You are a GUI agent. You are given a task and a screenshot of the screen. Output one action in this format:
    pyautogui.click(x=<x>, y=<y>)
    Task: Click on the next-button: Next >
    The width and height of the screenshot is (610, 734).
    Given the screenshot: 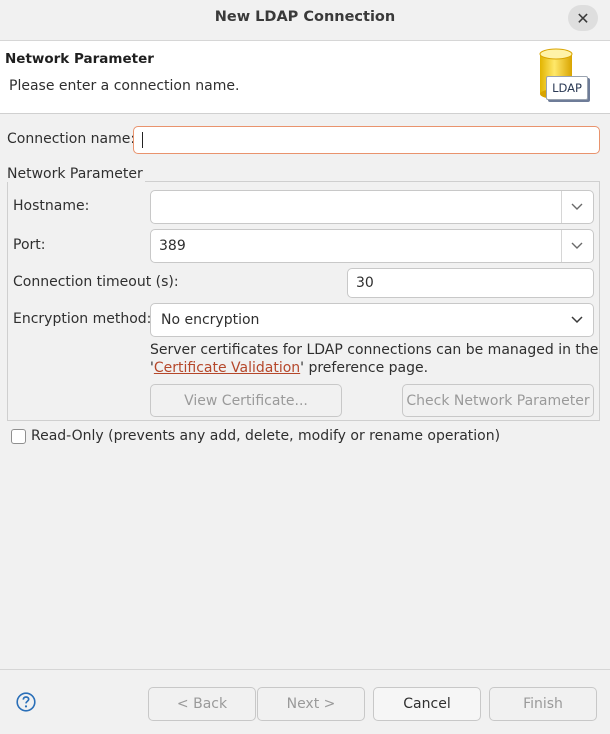 What is the action you would take?
    pyautogui.click(x=311, y=704)
    